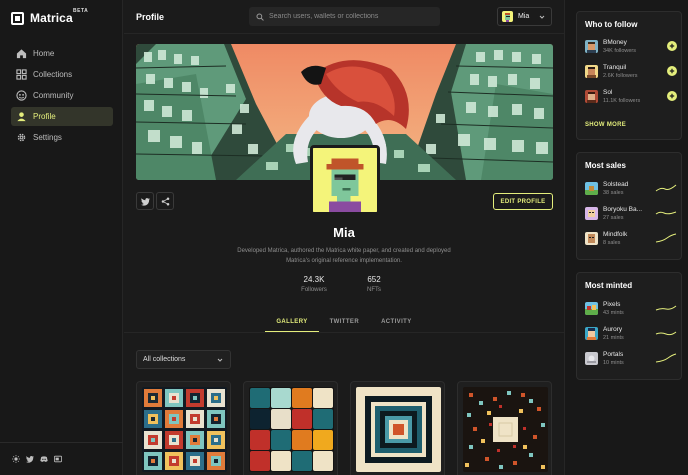 The height and width of the screenshot is (475, 688). I want to click on sidebar-item-collections: Collections, so click(62, 74).